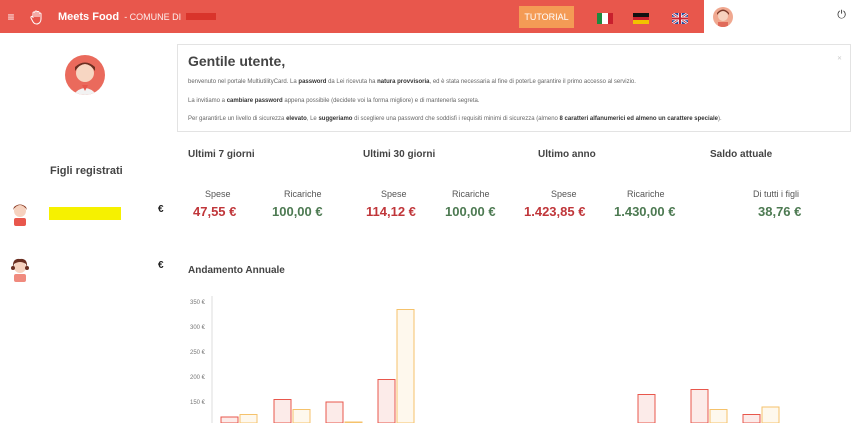 This screenshot has width=854, height=423. I want to click on balance-label: Di tutti i figli, so click(776, 194).